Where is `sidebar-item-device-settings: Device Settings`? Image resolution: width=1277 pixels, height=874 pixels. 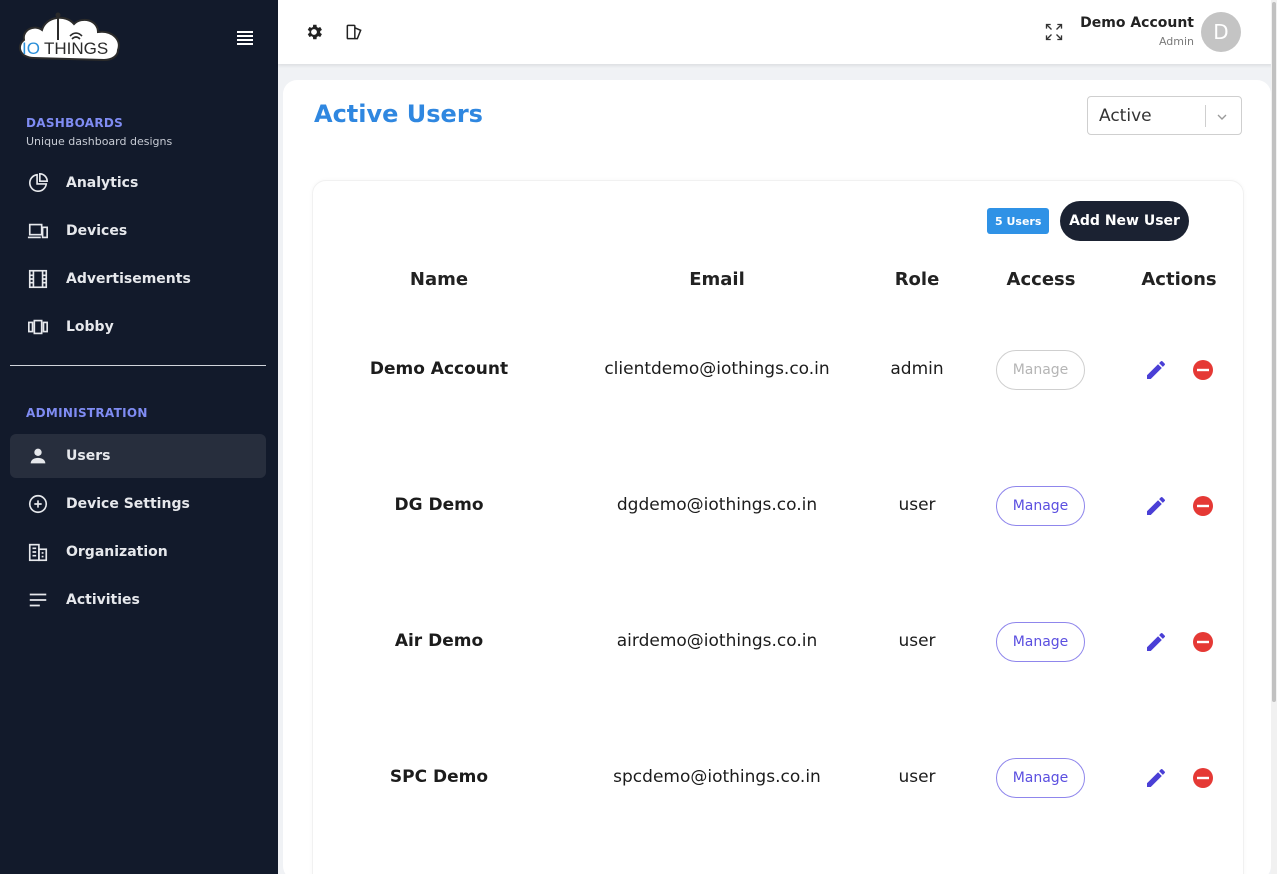 sidebar-item-device-settings: Device Settings is located at coordinates (138, 504).